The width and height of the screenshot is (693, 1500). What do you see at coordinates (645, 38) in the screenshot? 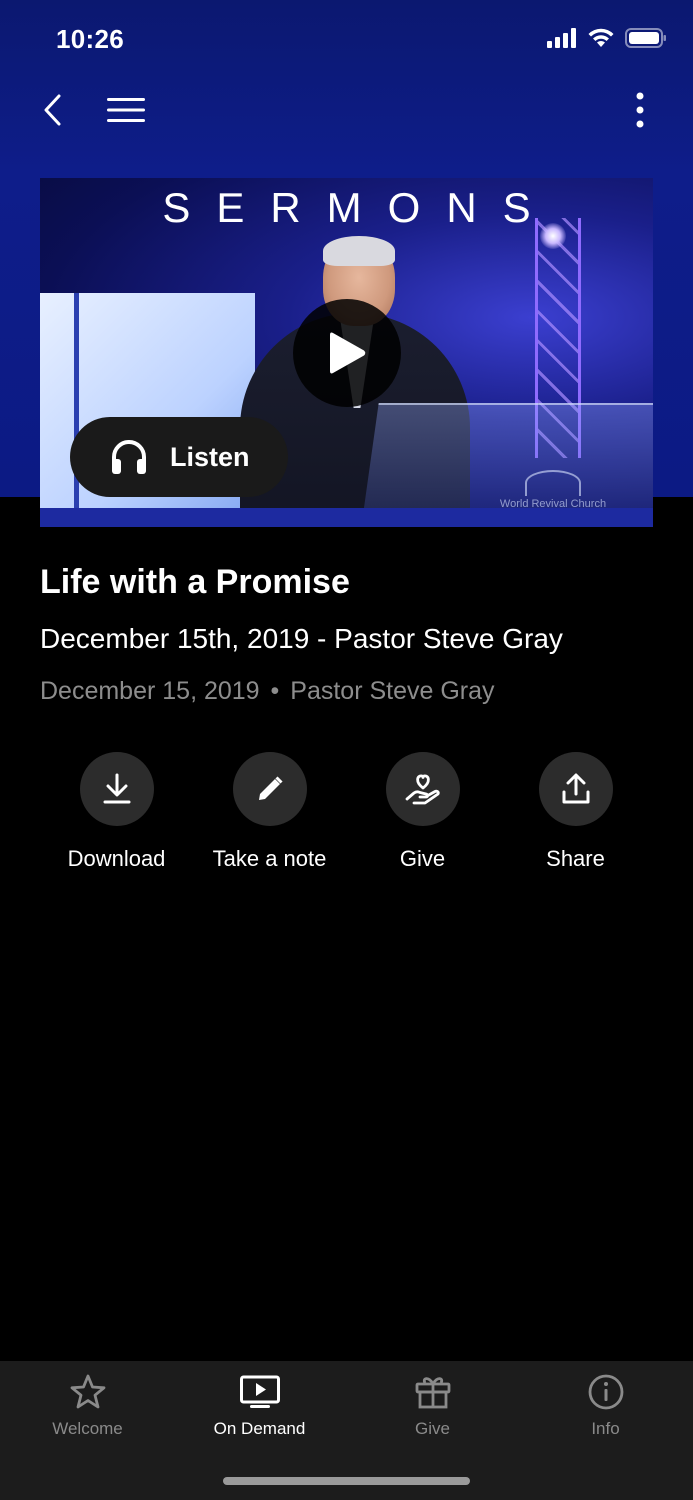
I see `battery-icon` at bounding box center [645, 38].